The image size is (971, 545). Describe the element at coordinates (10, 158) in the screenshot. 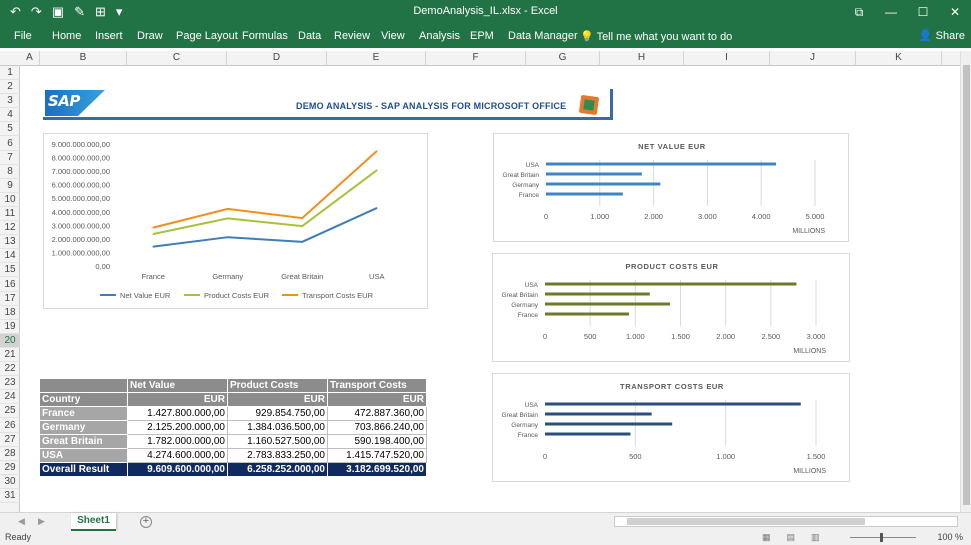

I see `row-header: 7` at that location.